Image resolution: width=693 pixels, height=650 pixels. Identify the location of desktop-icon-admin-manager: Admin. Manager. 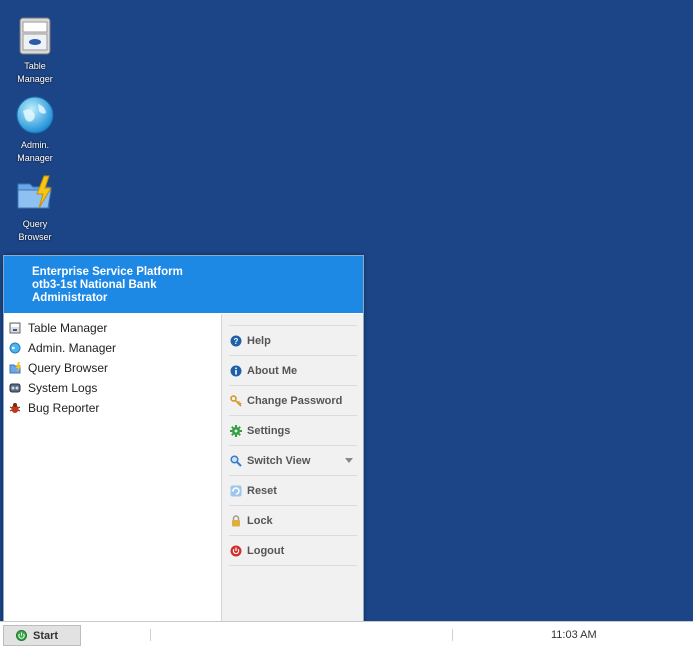
(35, 130).